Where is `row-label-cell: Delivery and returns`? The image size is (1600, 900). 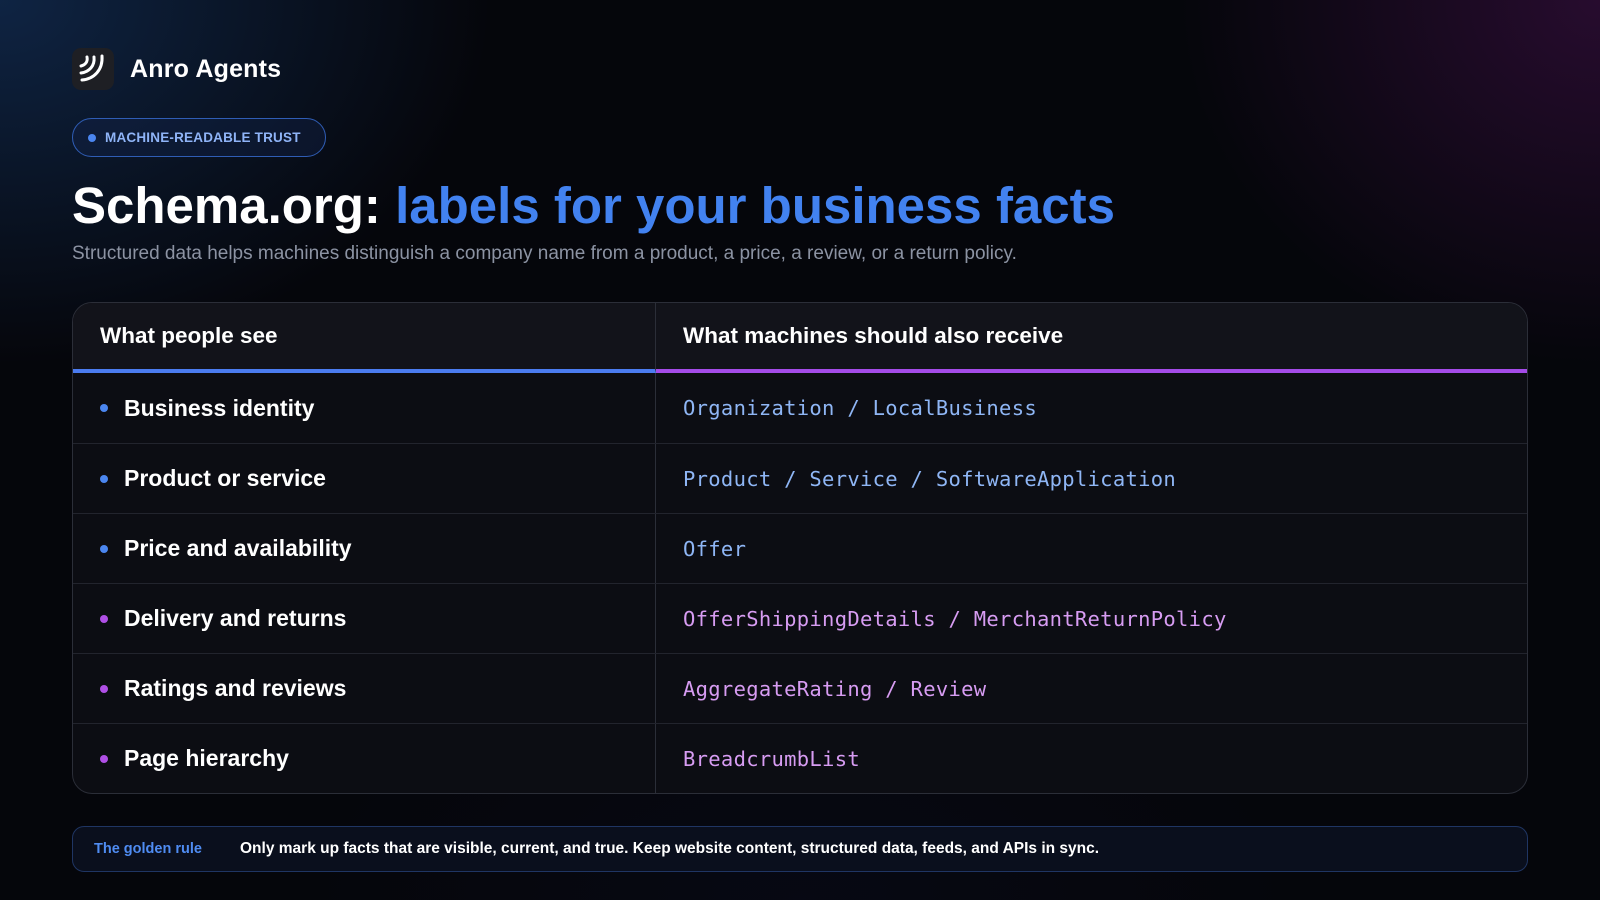
row-label-cell: Delivery and returns is located at coordinates (364, 618).